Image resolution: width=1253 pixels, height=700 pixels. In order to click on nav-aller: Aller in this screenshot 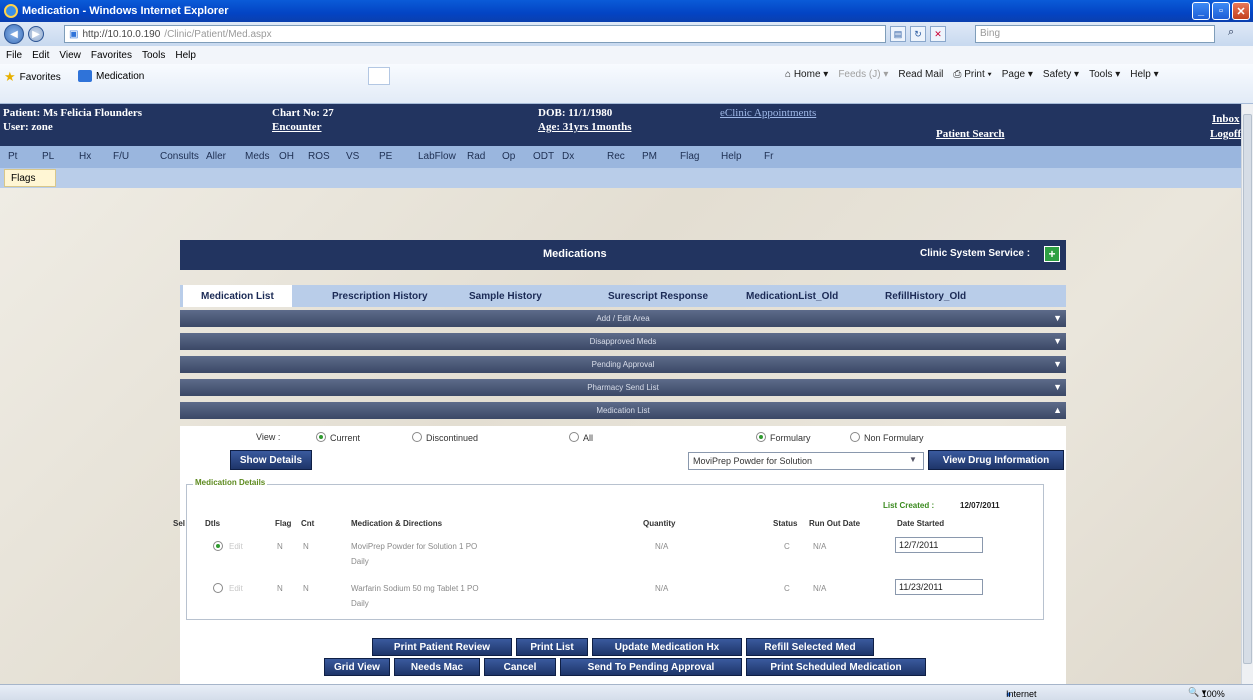, I will do `click(216, 156)`.